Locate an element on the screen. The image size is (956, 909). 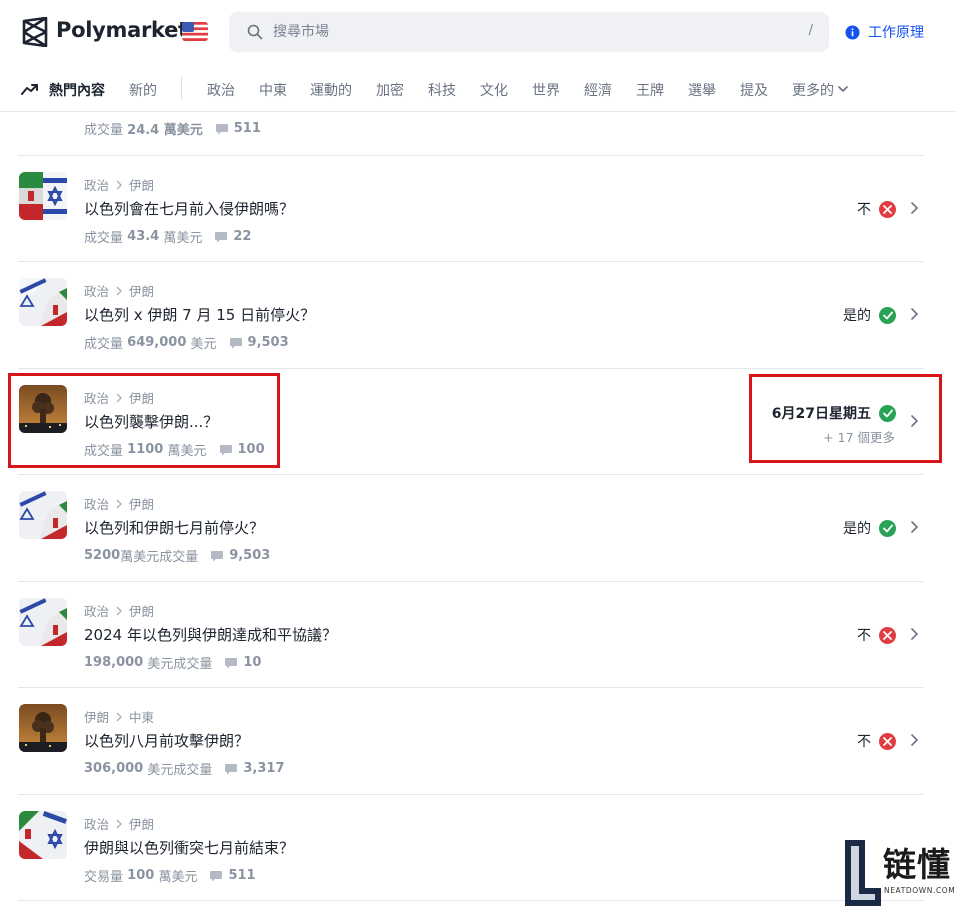
search-input is located at coordinates (523, 32).